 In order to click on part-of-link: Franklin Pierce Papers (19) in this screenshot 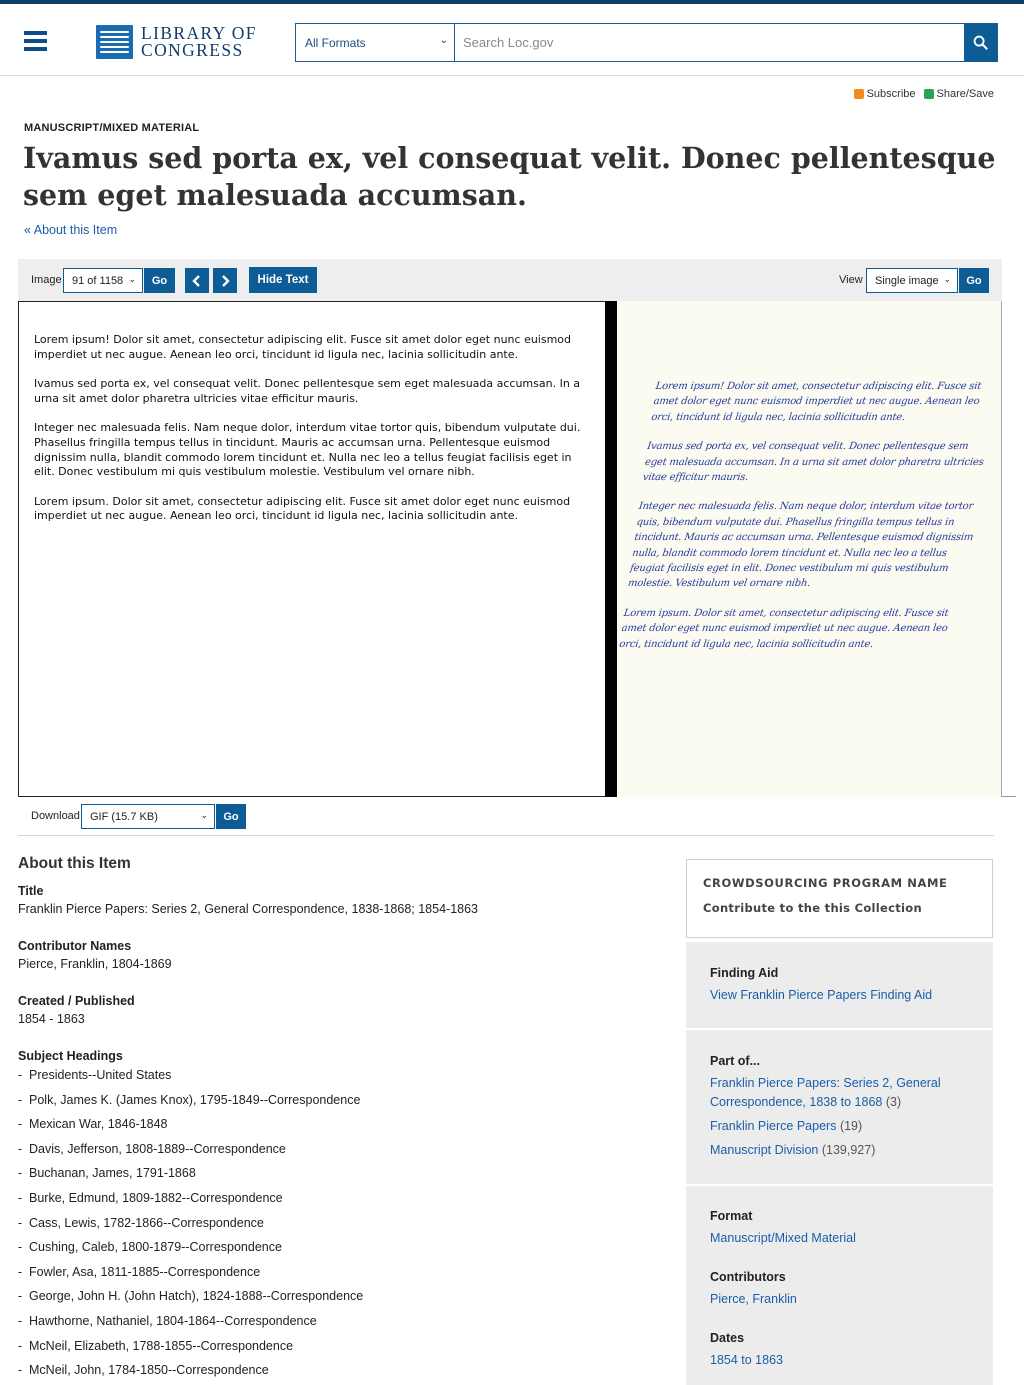, I will do `click(839, 1126)`.